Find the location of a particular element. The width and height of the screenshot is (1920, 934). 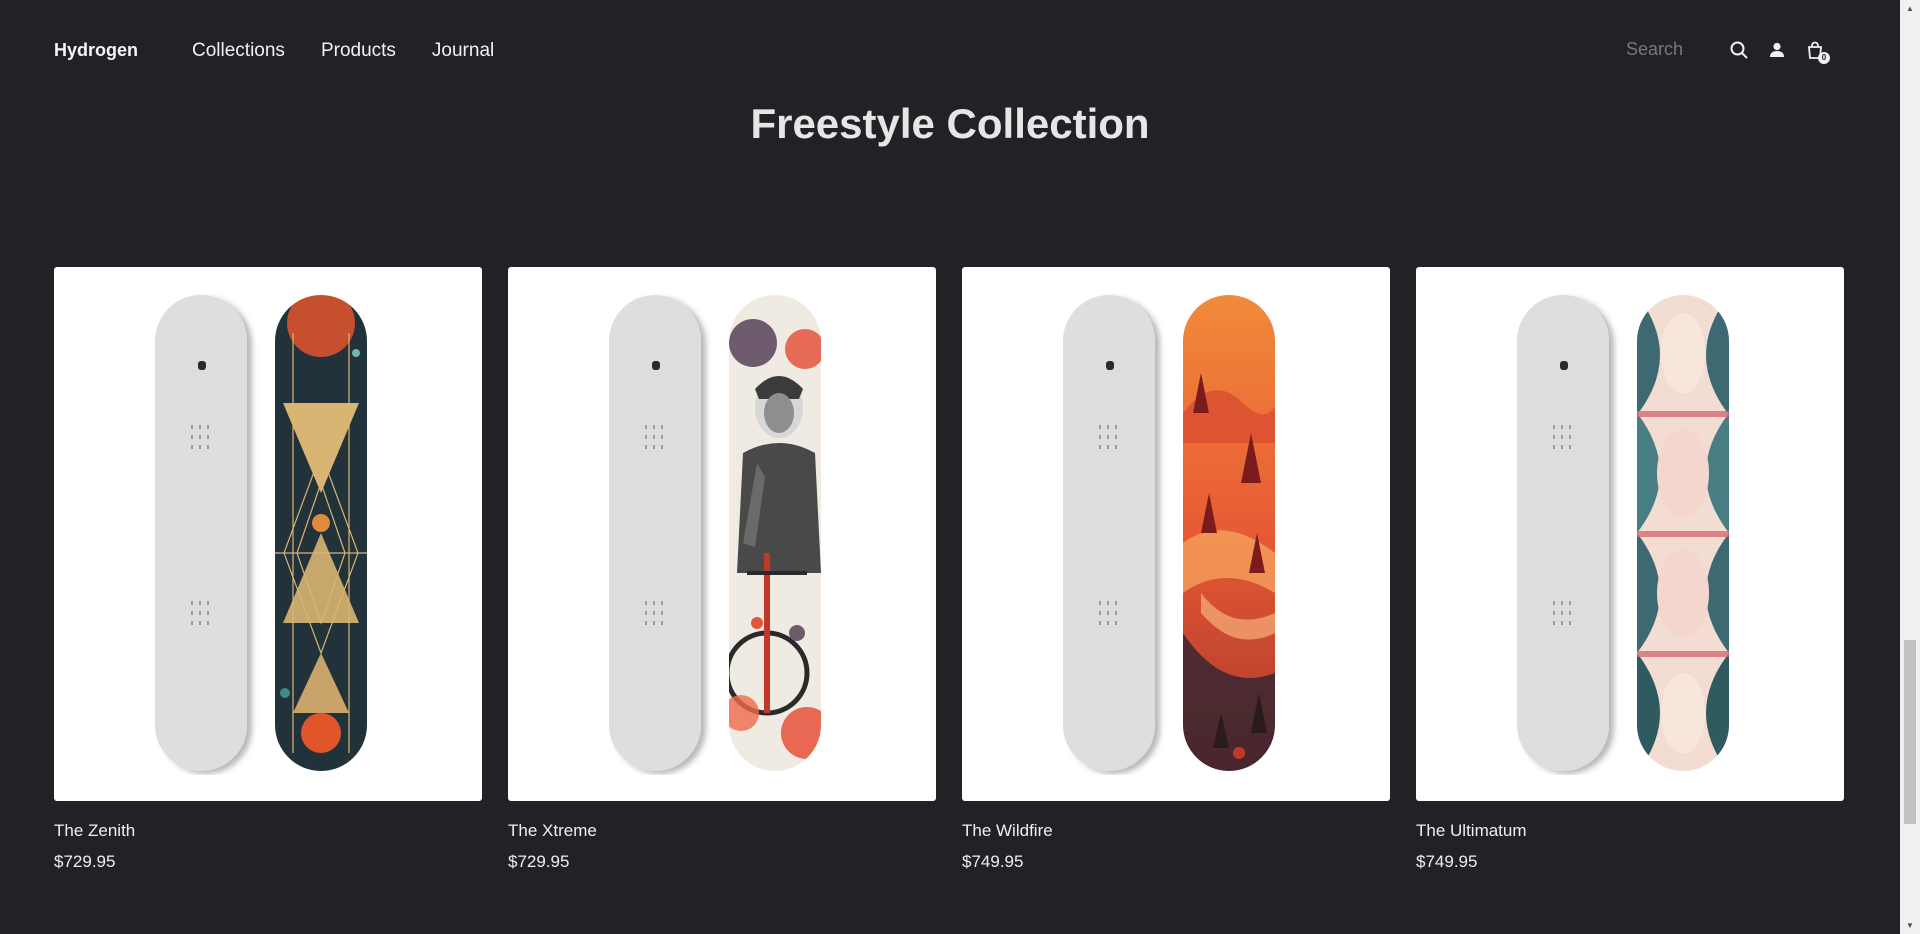

header-actions: 0 is located at coordinates (1727, 51).